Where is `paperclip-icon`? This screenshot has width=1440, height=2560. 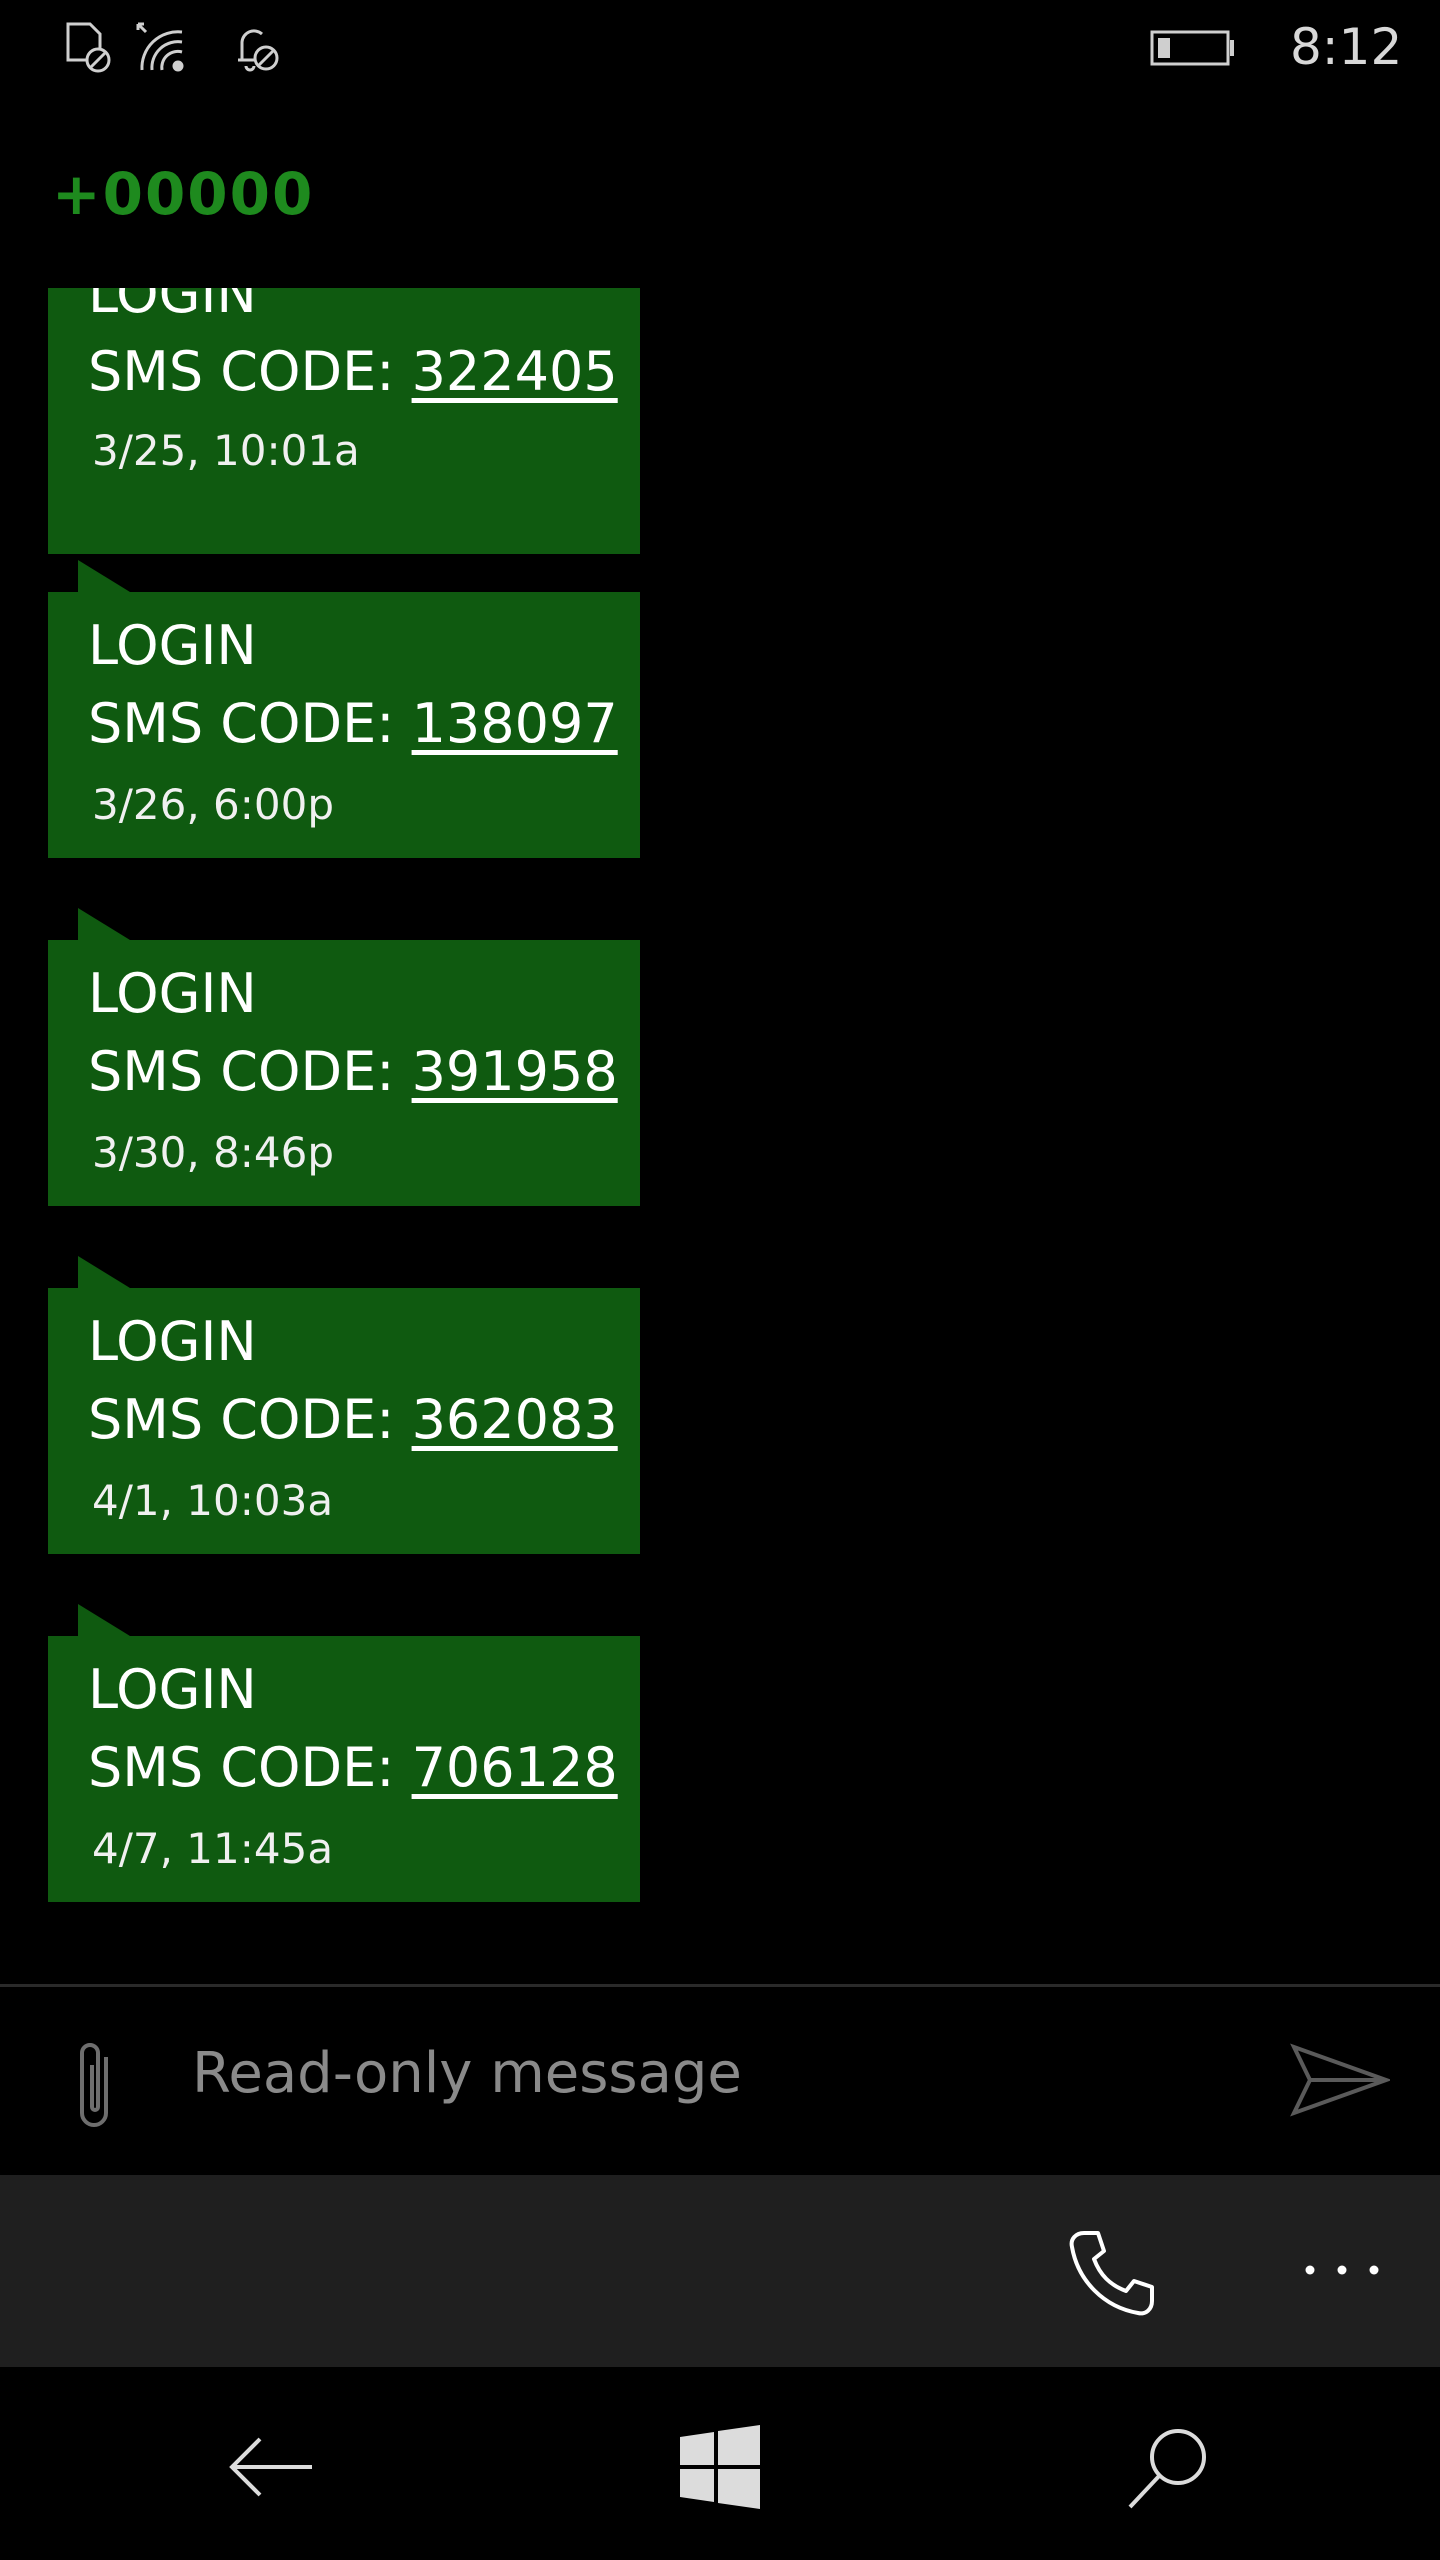
paperclip-icon is located at coordinates (97, 2085).